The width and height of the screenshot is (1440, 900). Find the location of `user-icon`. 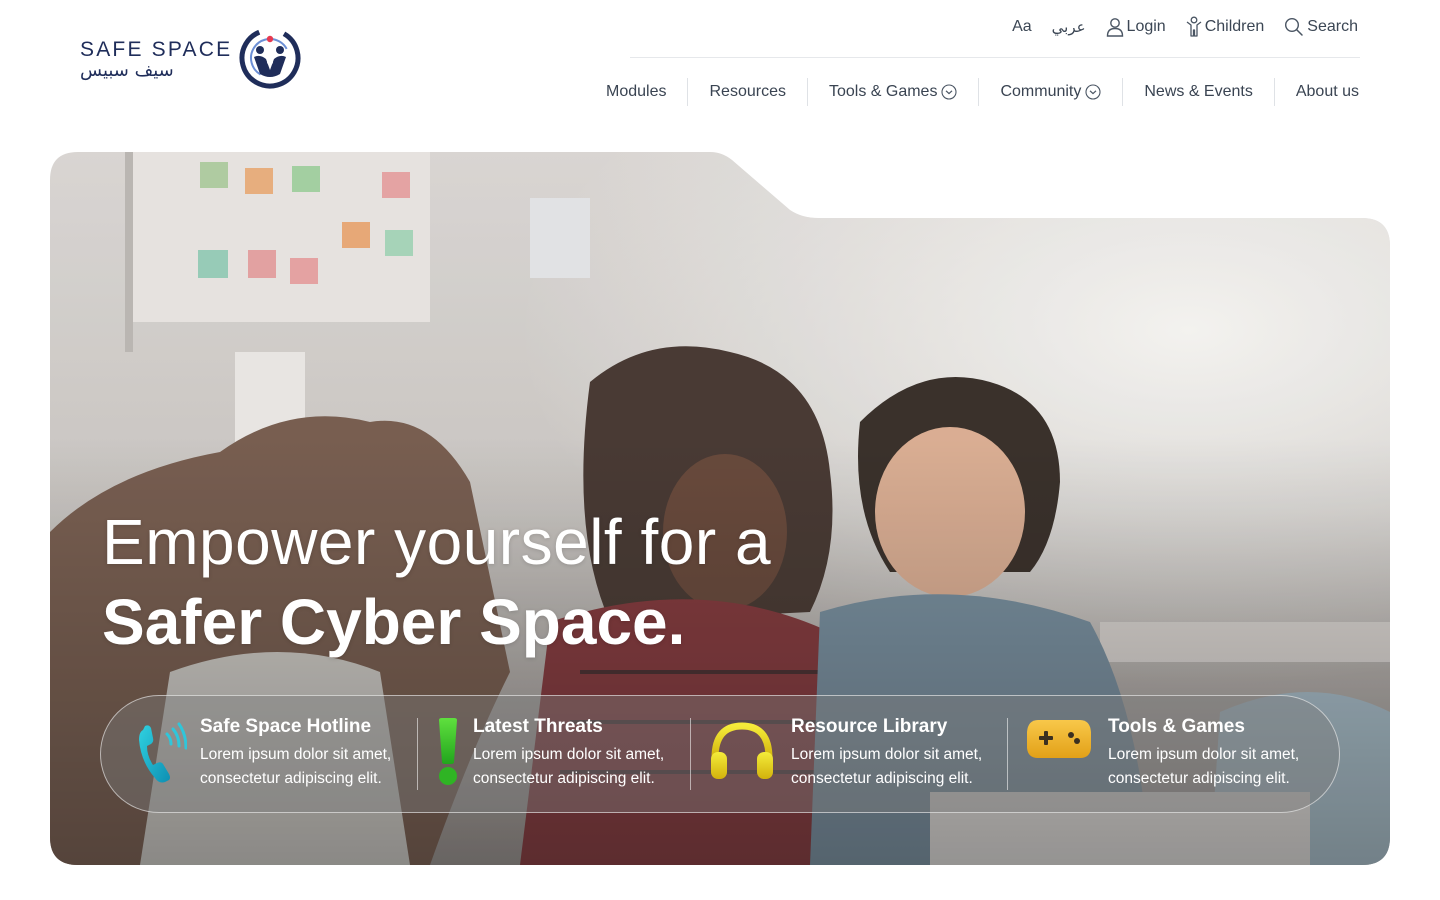

user-icon is located at coordinates (1114, 27).